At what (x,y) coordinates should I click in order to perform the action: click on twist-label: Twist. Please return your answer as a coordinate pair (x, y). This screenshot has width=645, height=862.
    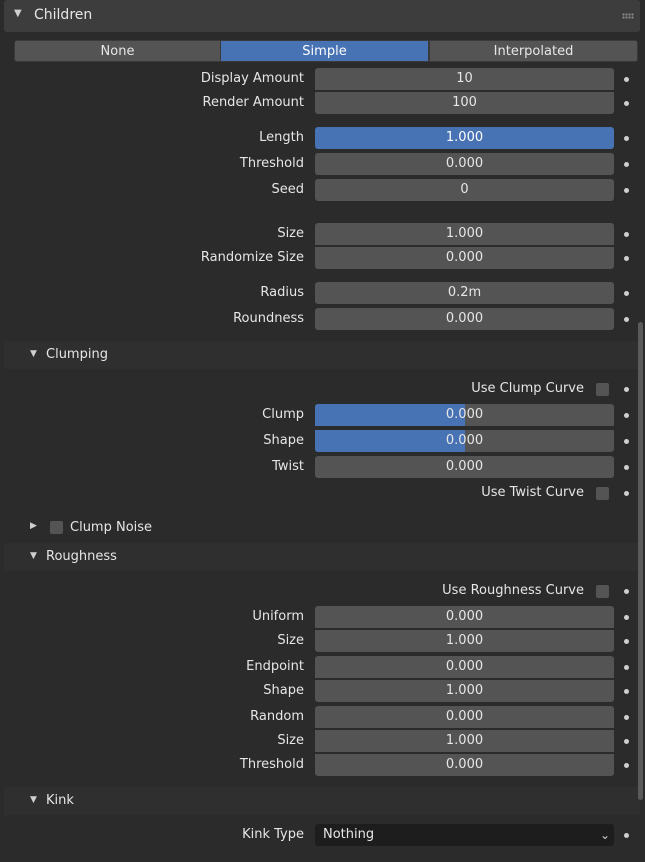
    Looking at the image, I should click on (288, 466).